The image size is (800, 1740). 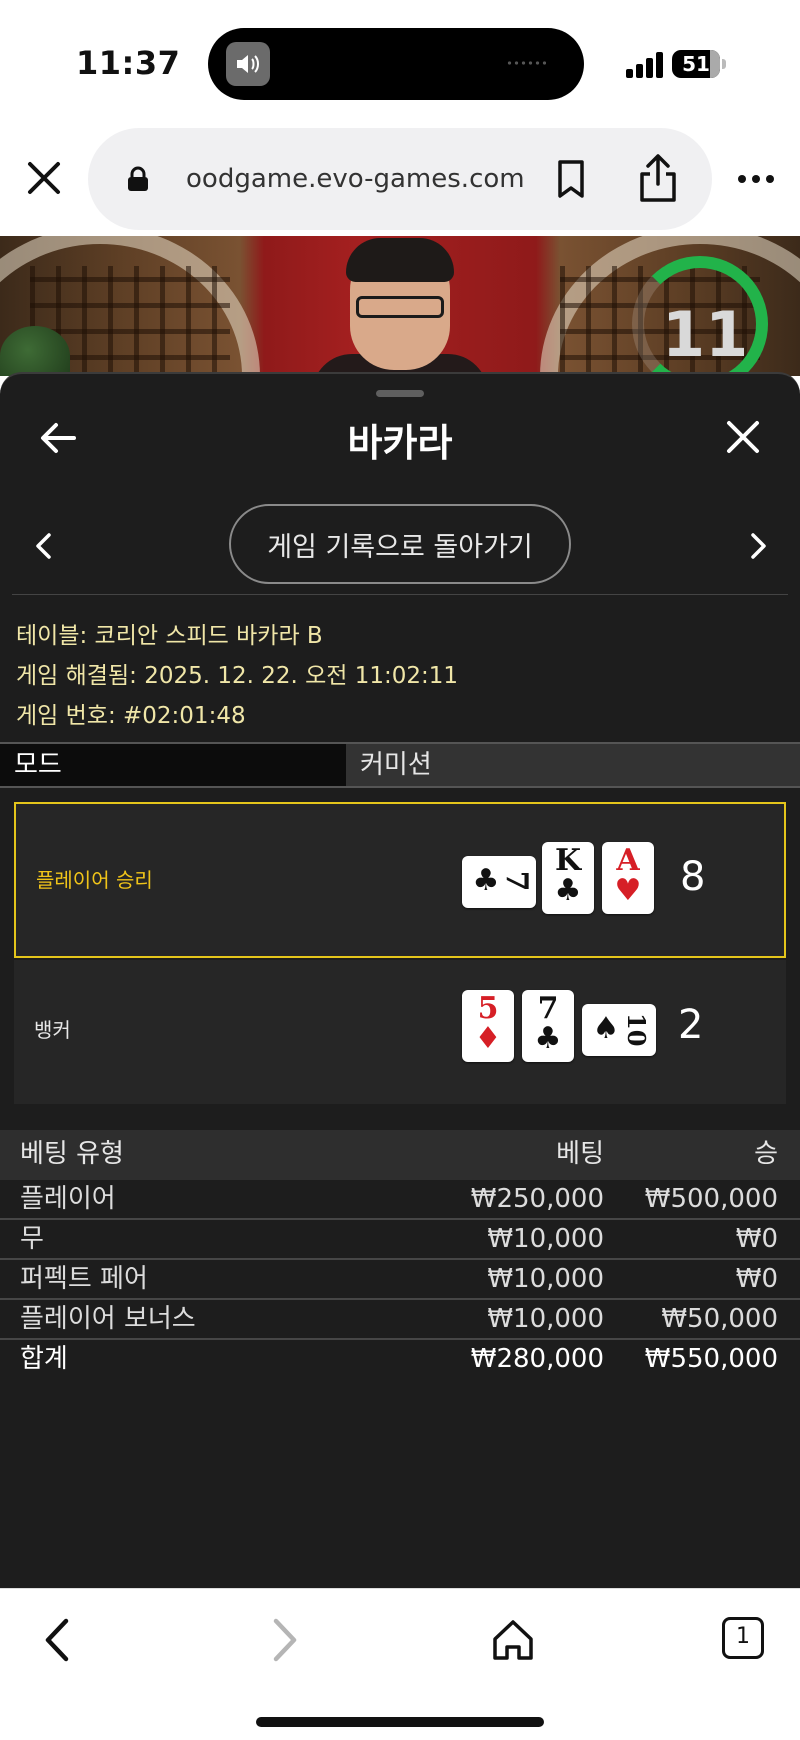 What do you see at coordinates (537, 1359) in the screenshot?
I see `total-bet-amount: ₩280,000` at bounding box center [537, 1359].